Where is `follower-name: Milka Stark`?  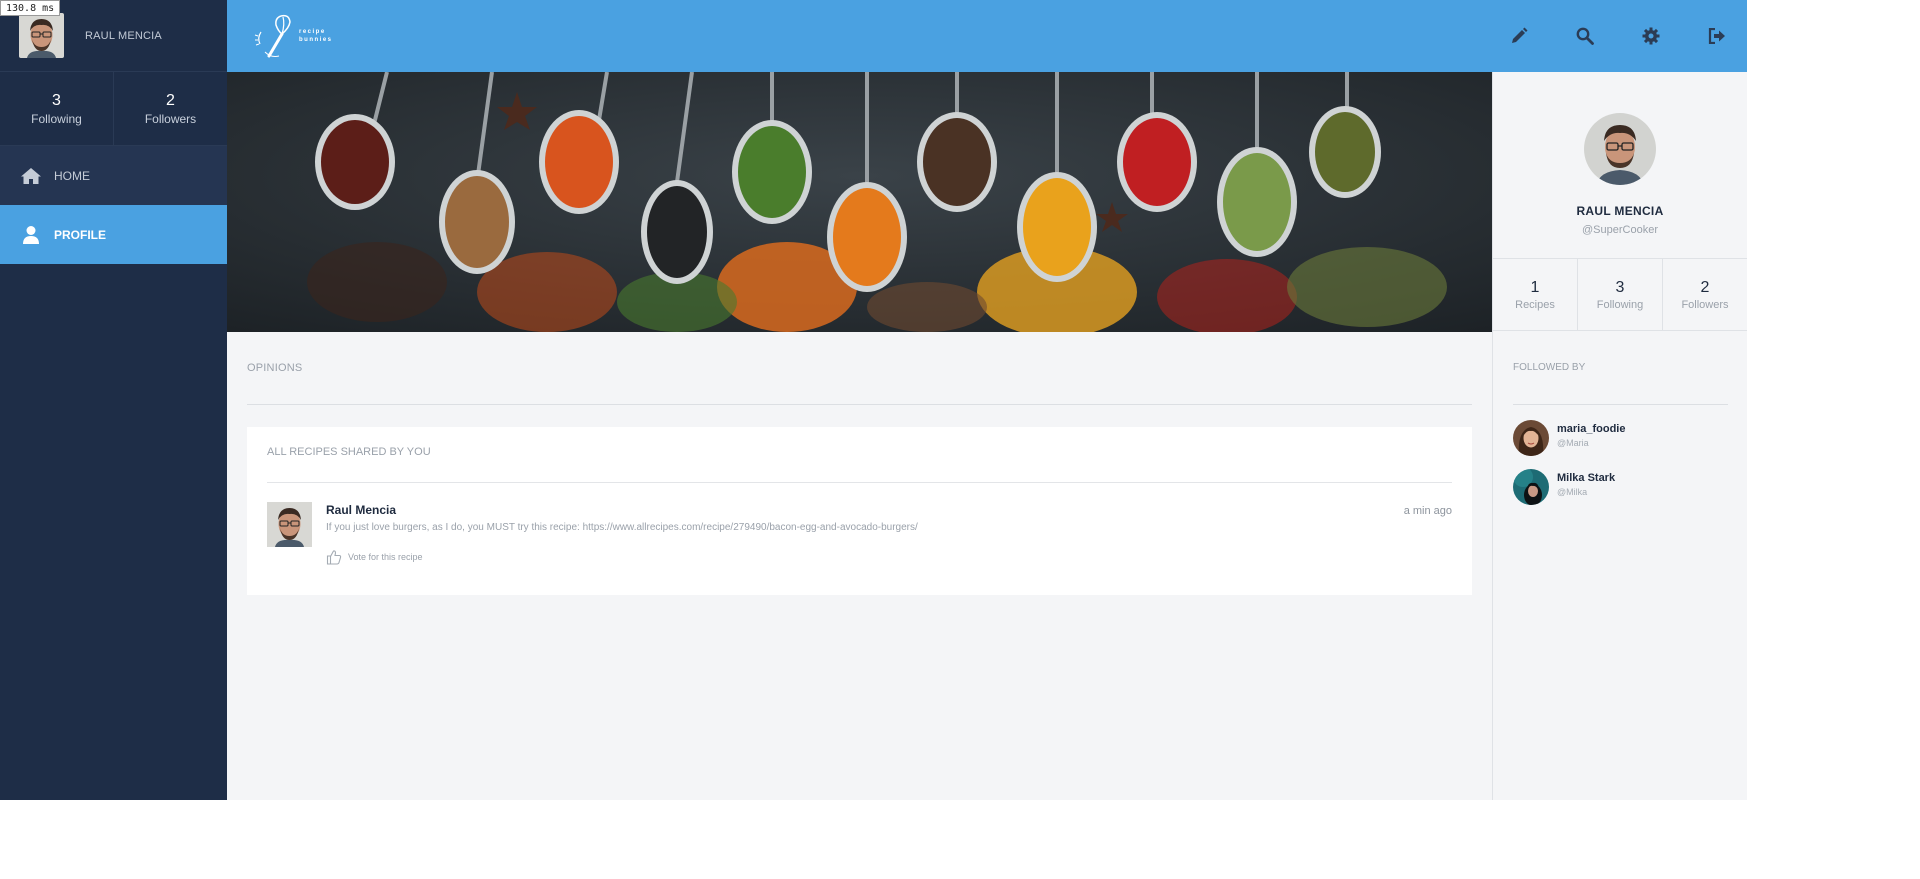
follower-name: Milka Stark is located at coordinates (1586, 478).